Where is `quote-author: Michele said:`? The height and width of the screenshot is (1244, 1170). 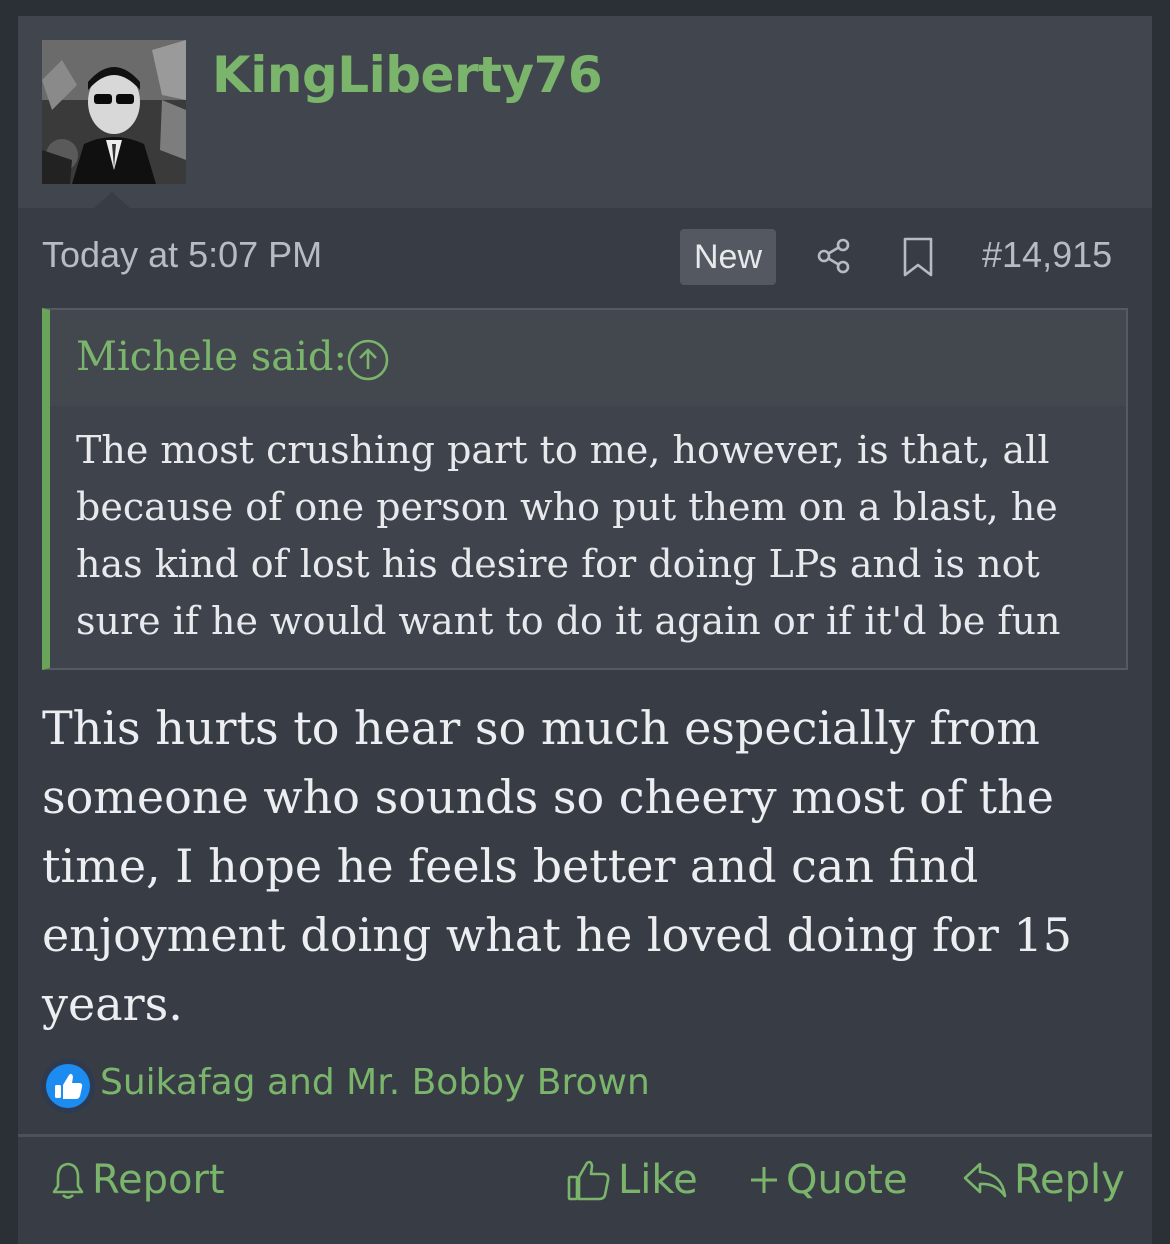
quote-author: Michele said: is located at coordinates (211, 357).